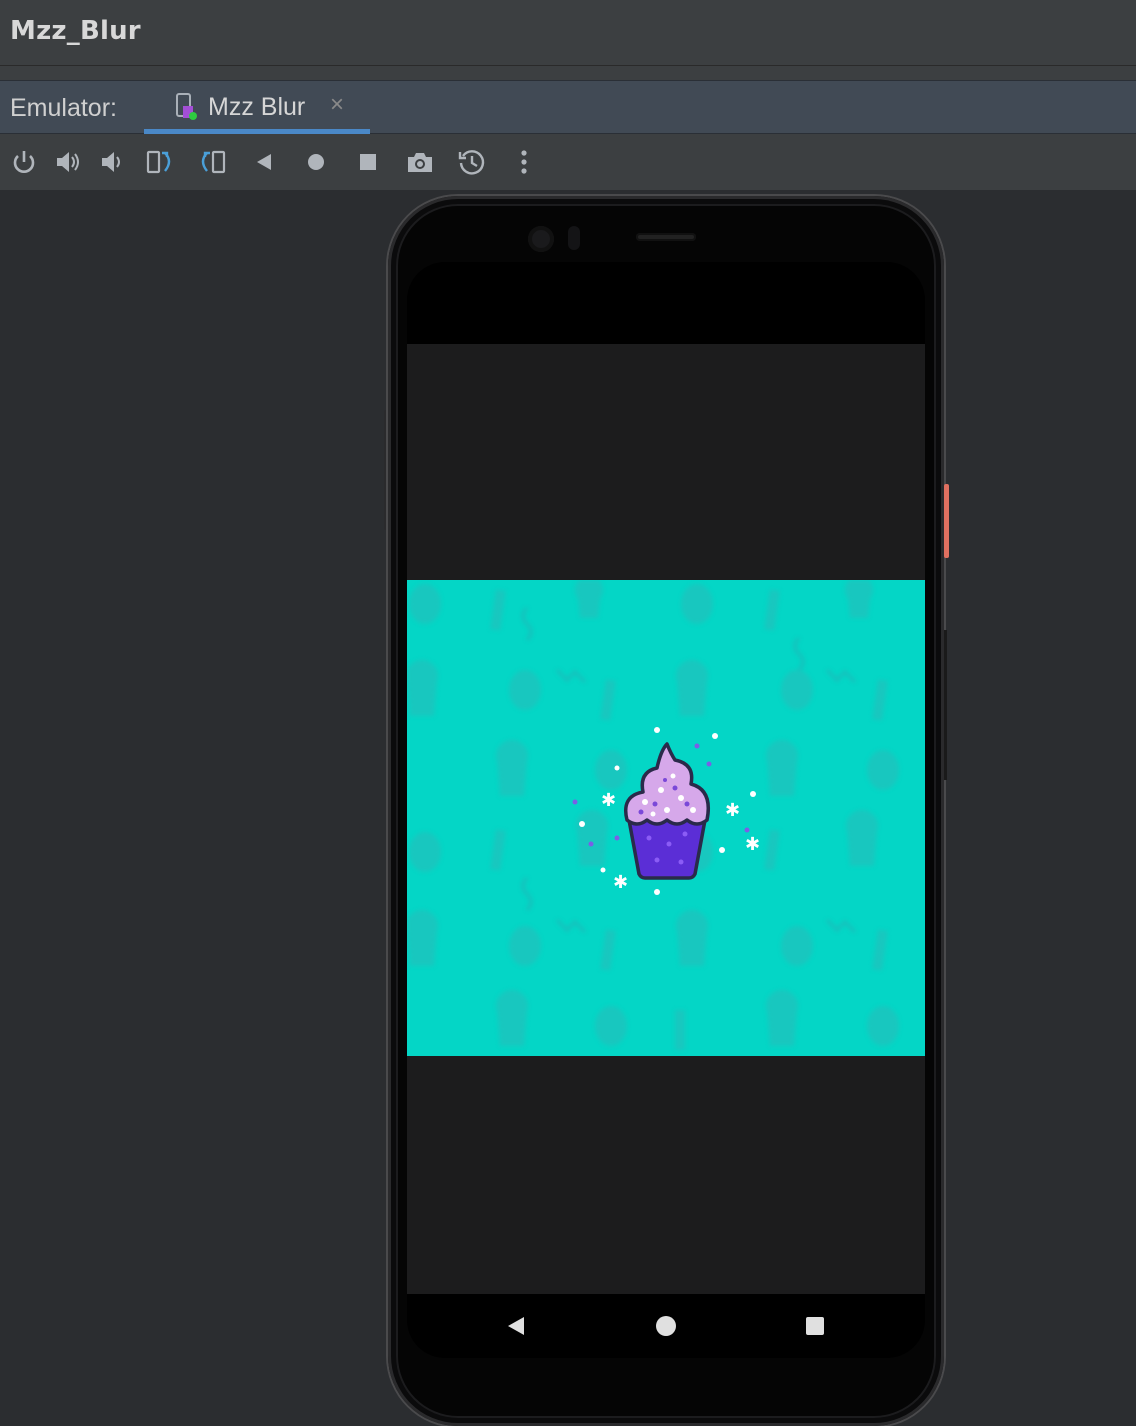  I want to click on volume-up-button, so click(68, 162).